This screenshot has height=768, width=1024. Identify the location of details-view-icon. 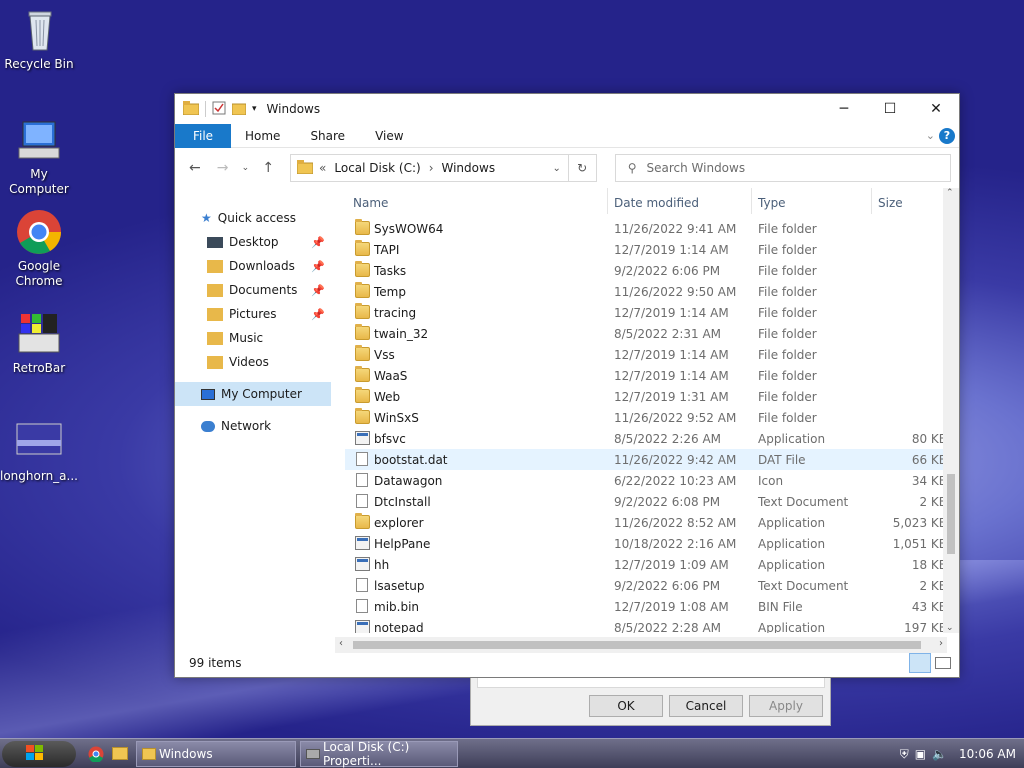
(920, 663).